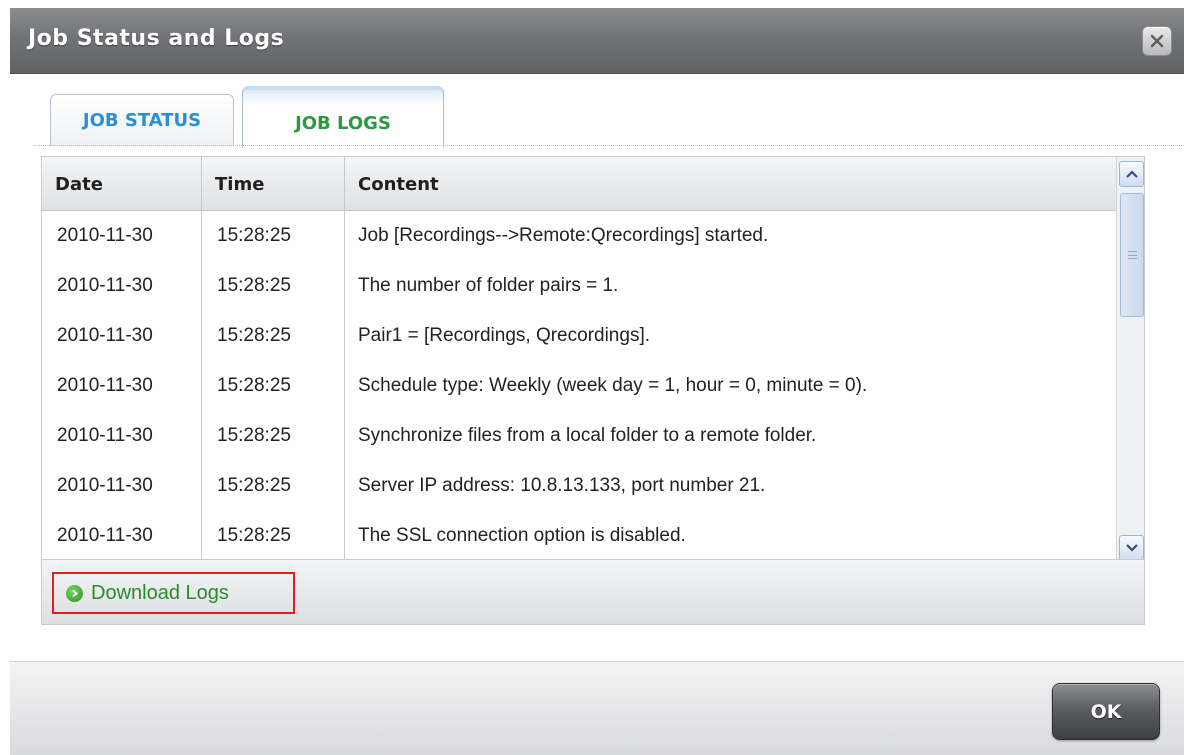  I want to click on dialog-button-bar, so click(597, 708).